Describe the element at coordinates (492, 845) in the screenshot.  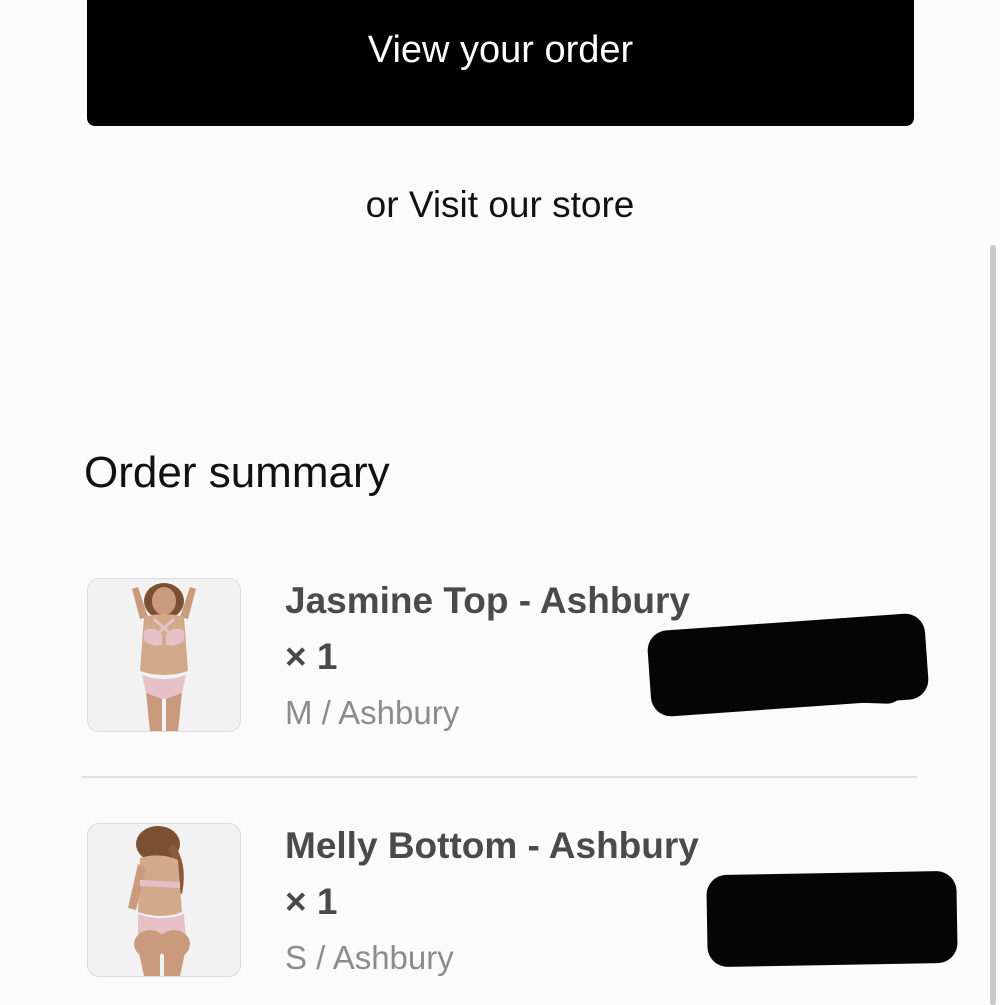
I see `item-name: Melly Bottom - Ashbury` at that location.